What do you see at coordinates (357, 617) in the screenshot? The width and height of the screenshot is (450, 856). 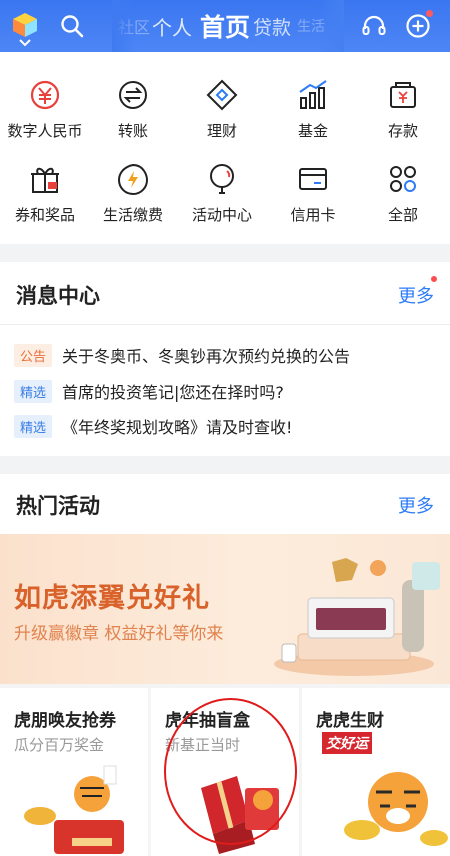 I see `banner-prizes-illustration` at bounding box center [357, 617].